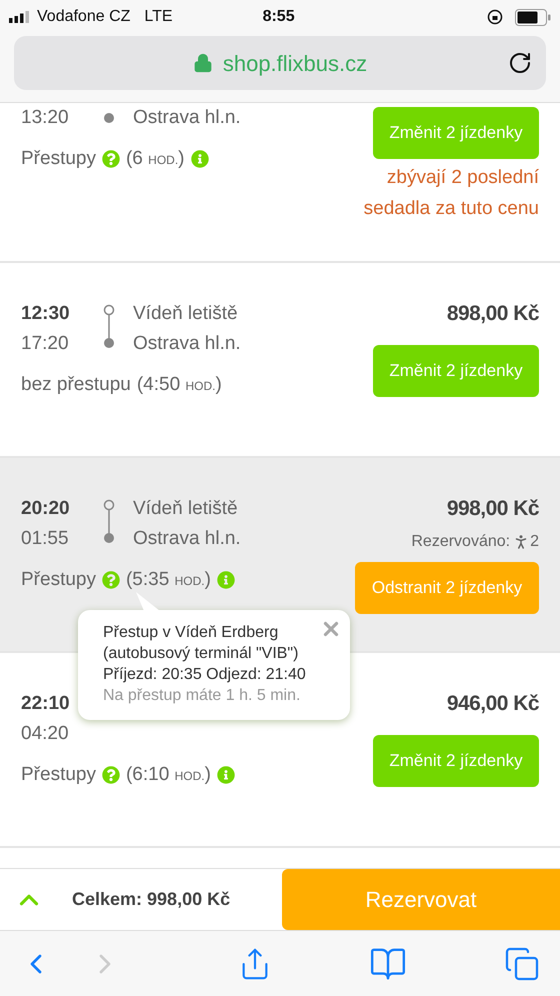 This screenshot has width=560, height=996. What do you see at coordinates (522, 964) in the screenshot?
I see `tabs-icon` at bounding box center [522, 964].